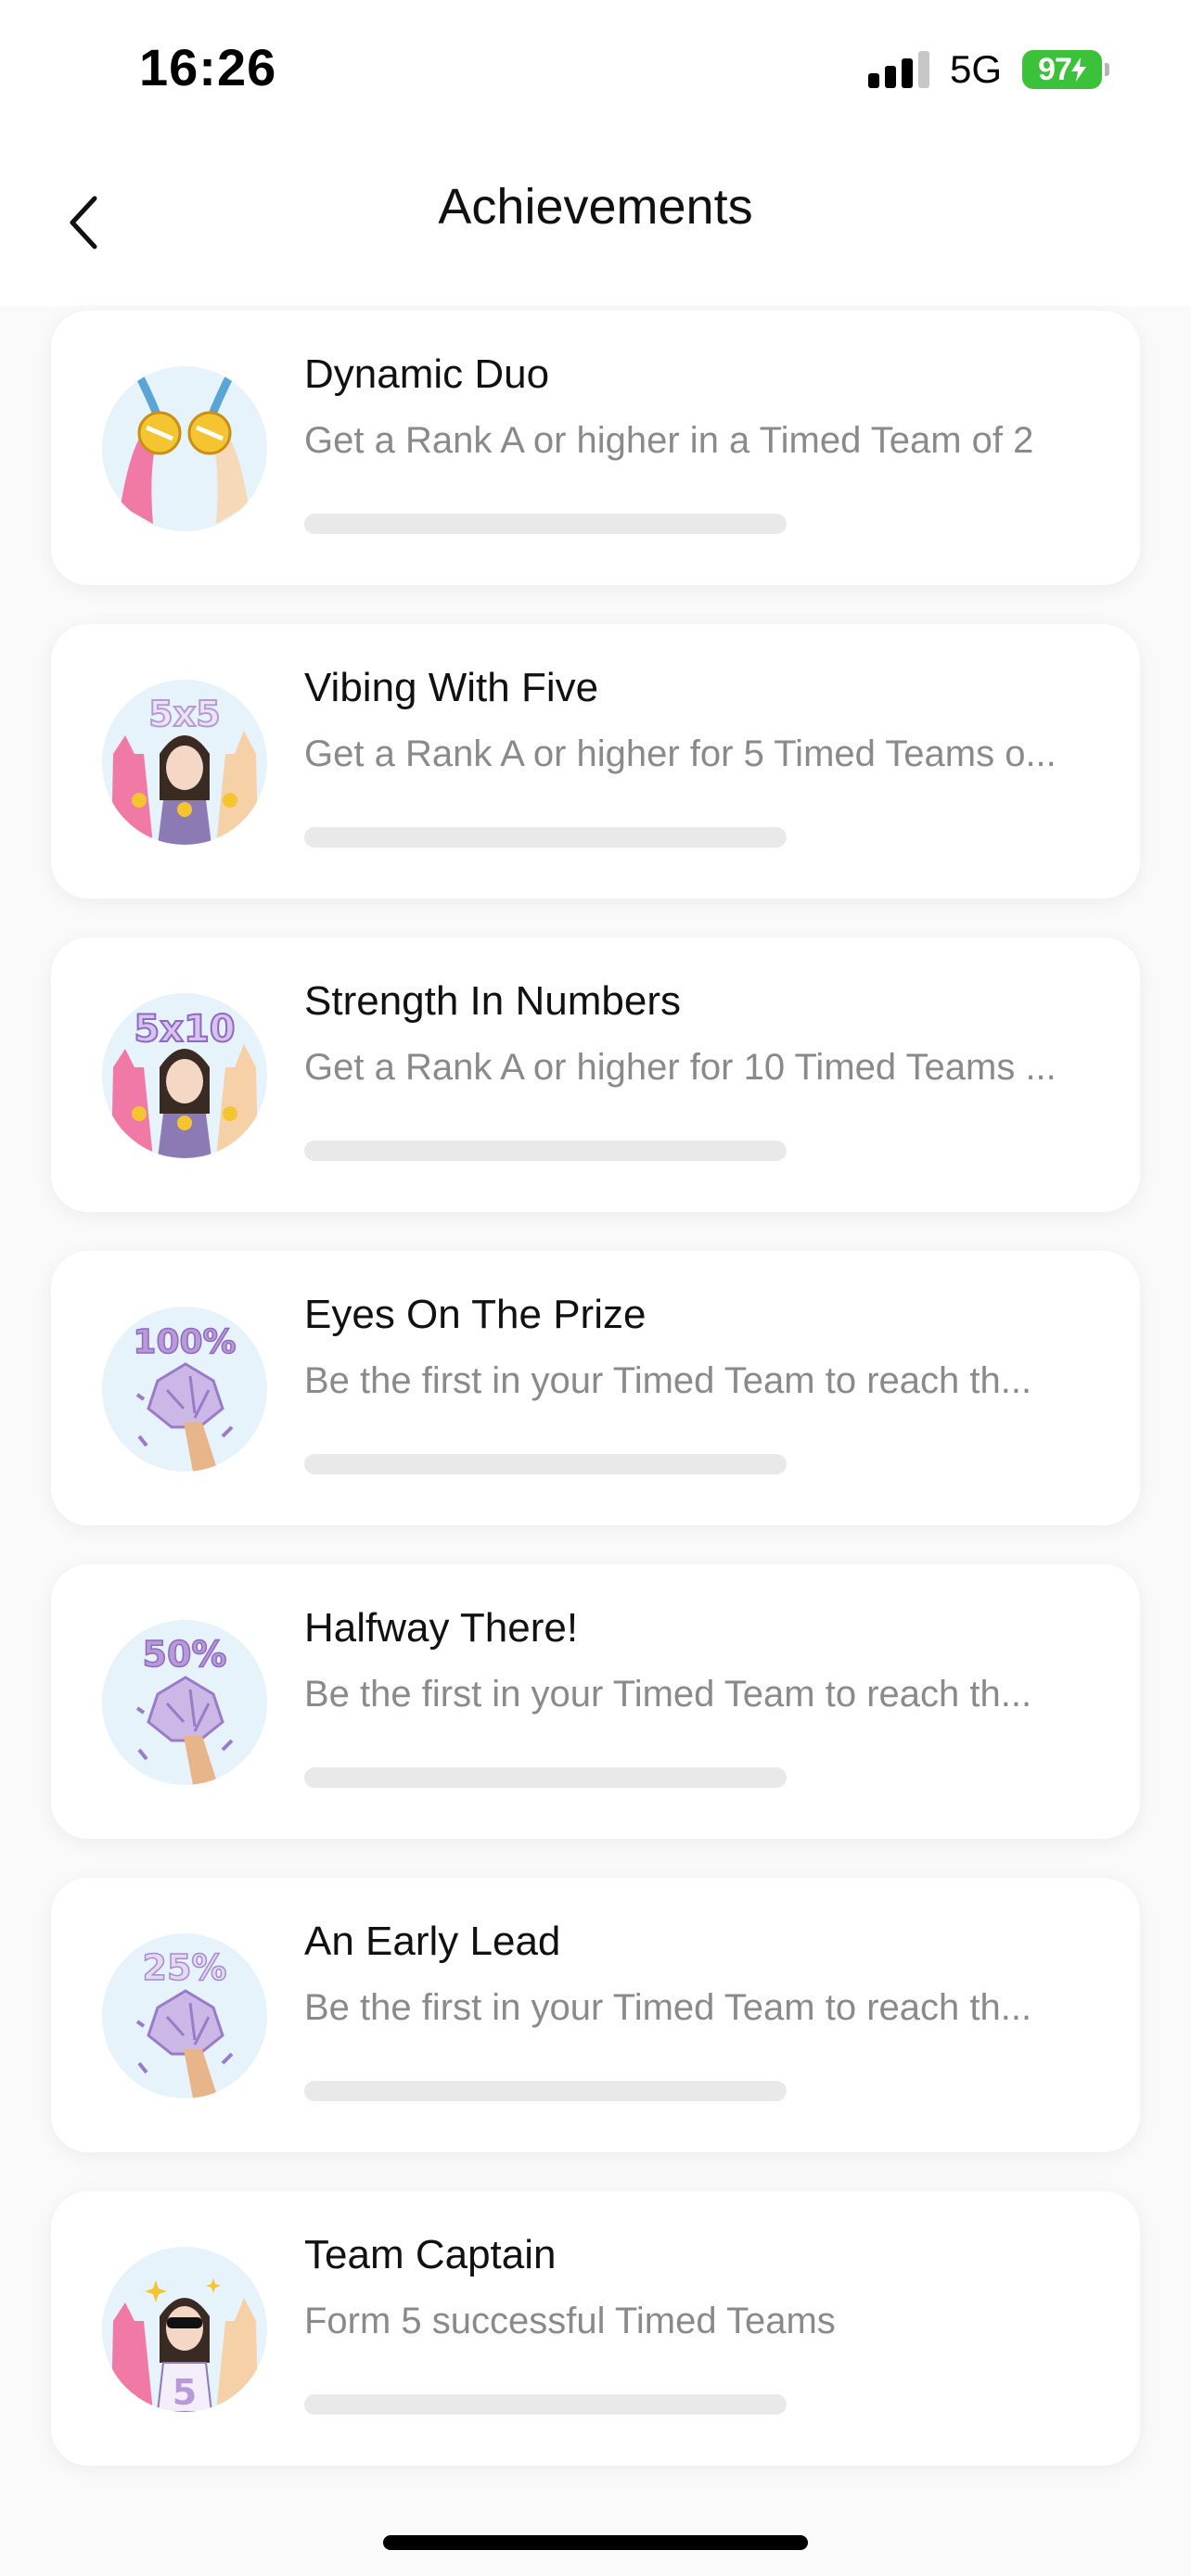  I want to click on achievement-title: Vibing With Five, so click(451, 687).